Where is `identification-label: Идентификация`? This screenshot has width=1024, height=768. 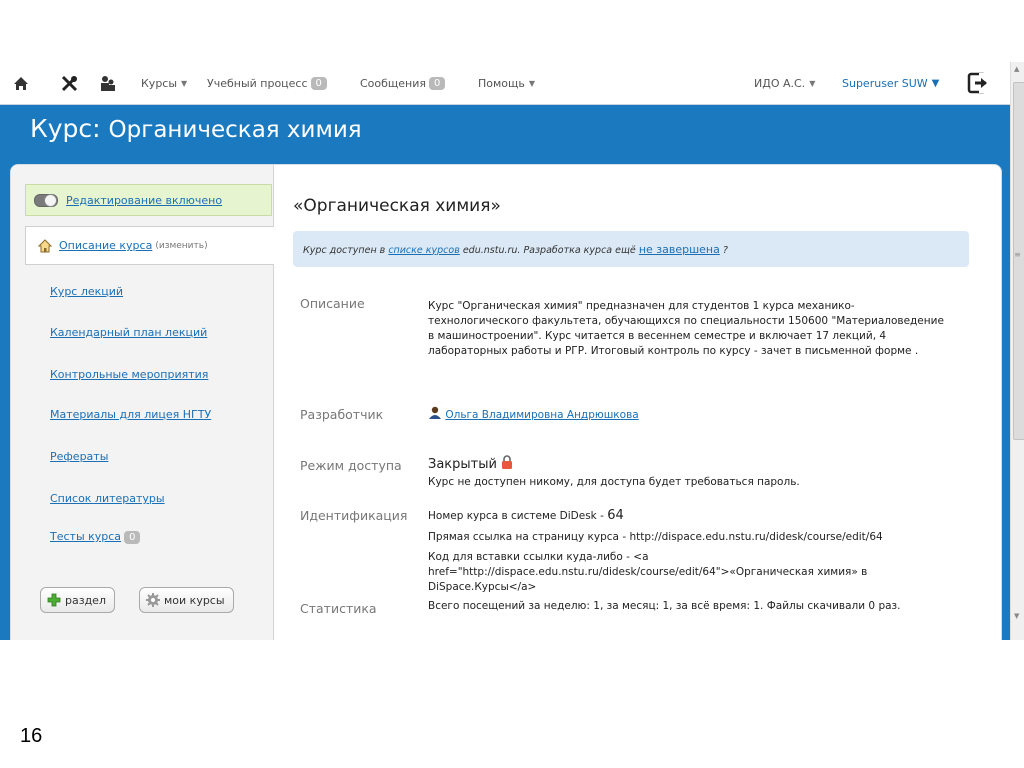 identification-label: Идентификация is located at coordinates (354, 515).